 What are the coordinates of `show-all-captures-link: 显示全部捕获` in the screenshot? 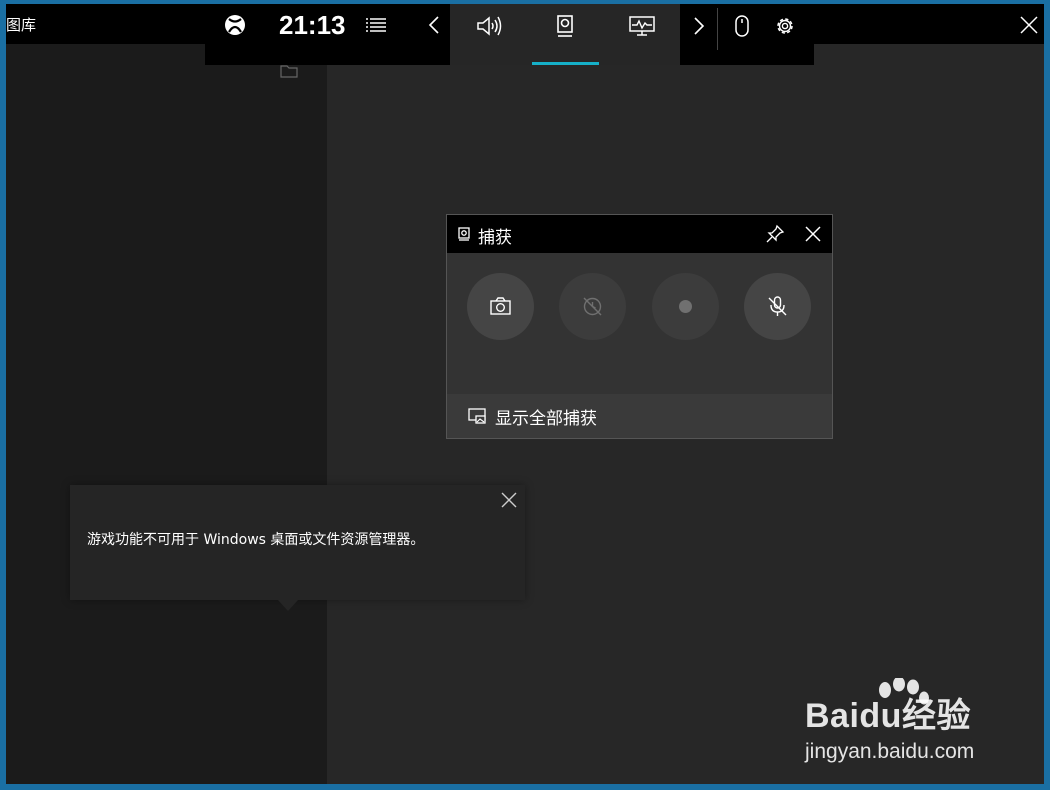 It's located at (639, 416).